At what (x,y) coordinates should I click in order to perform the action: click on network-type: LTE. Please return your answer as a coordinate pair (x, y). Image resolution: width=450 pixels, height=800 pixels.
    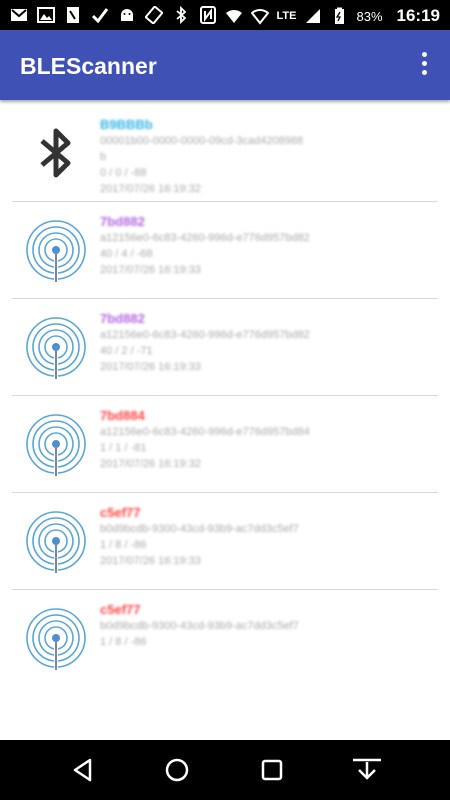
    Looking at the image, I should click on (286, 16).